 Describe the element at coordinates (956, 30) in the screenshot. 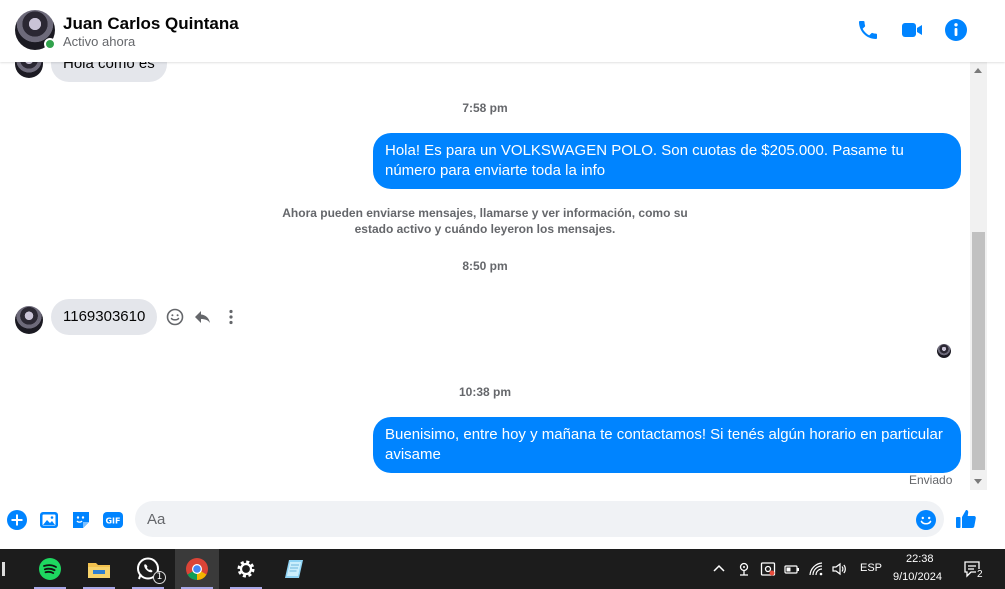

I see `info-icon` at that location.